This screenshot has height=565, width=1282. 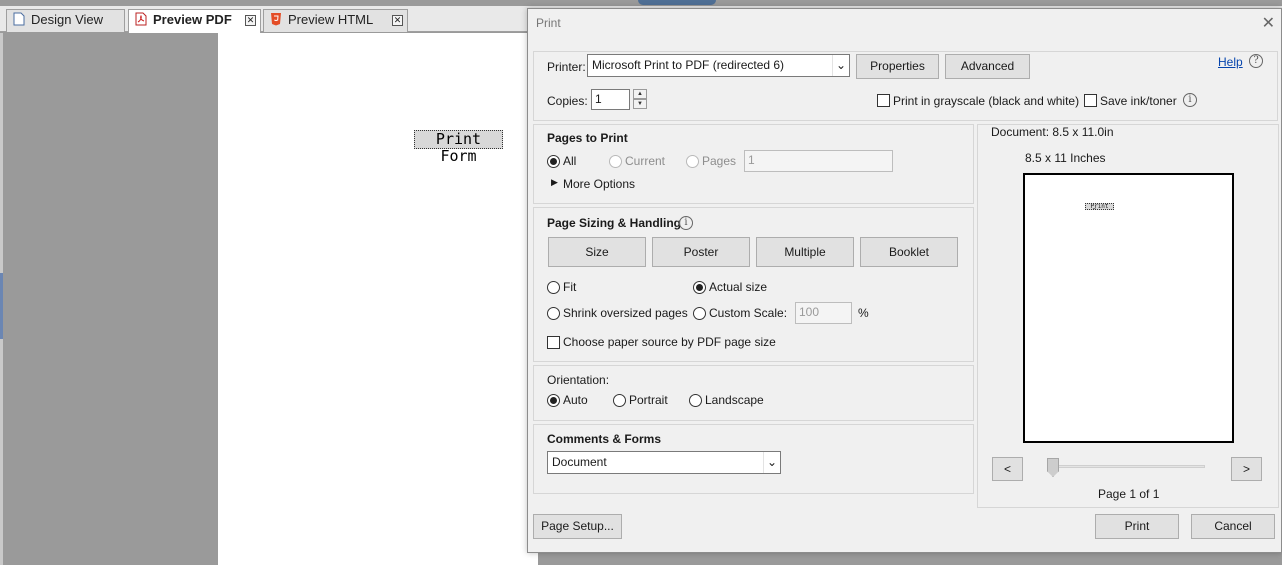 What do you see at coordinates (734, 400) in the screenshot?
I see `orientation-landscape-label: Landscape` at bounding box center [734, 400].